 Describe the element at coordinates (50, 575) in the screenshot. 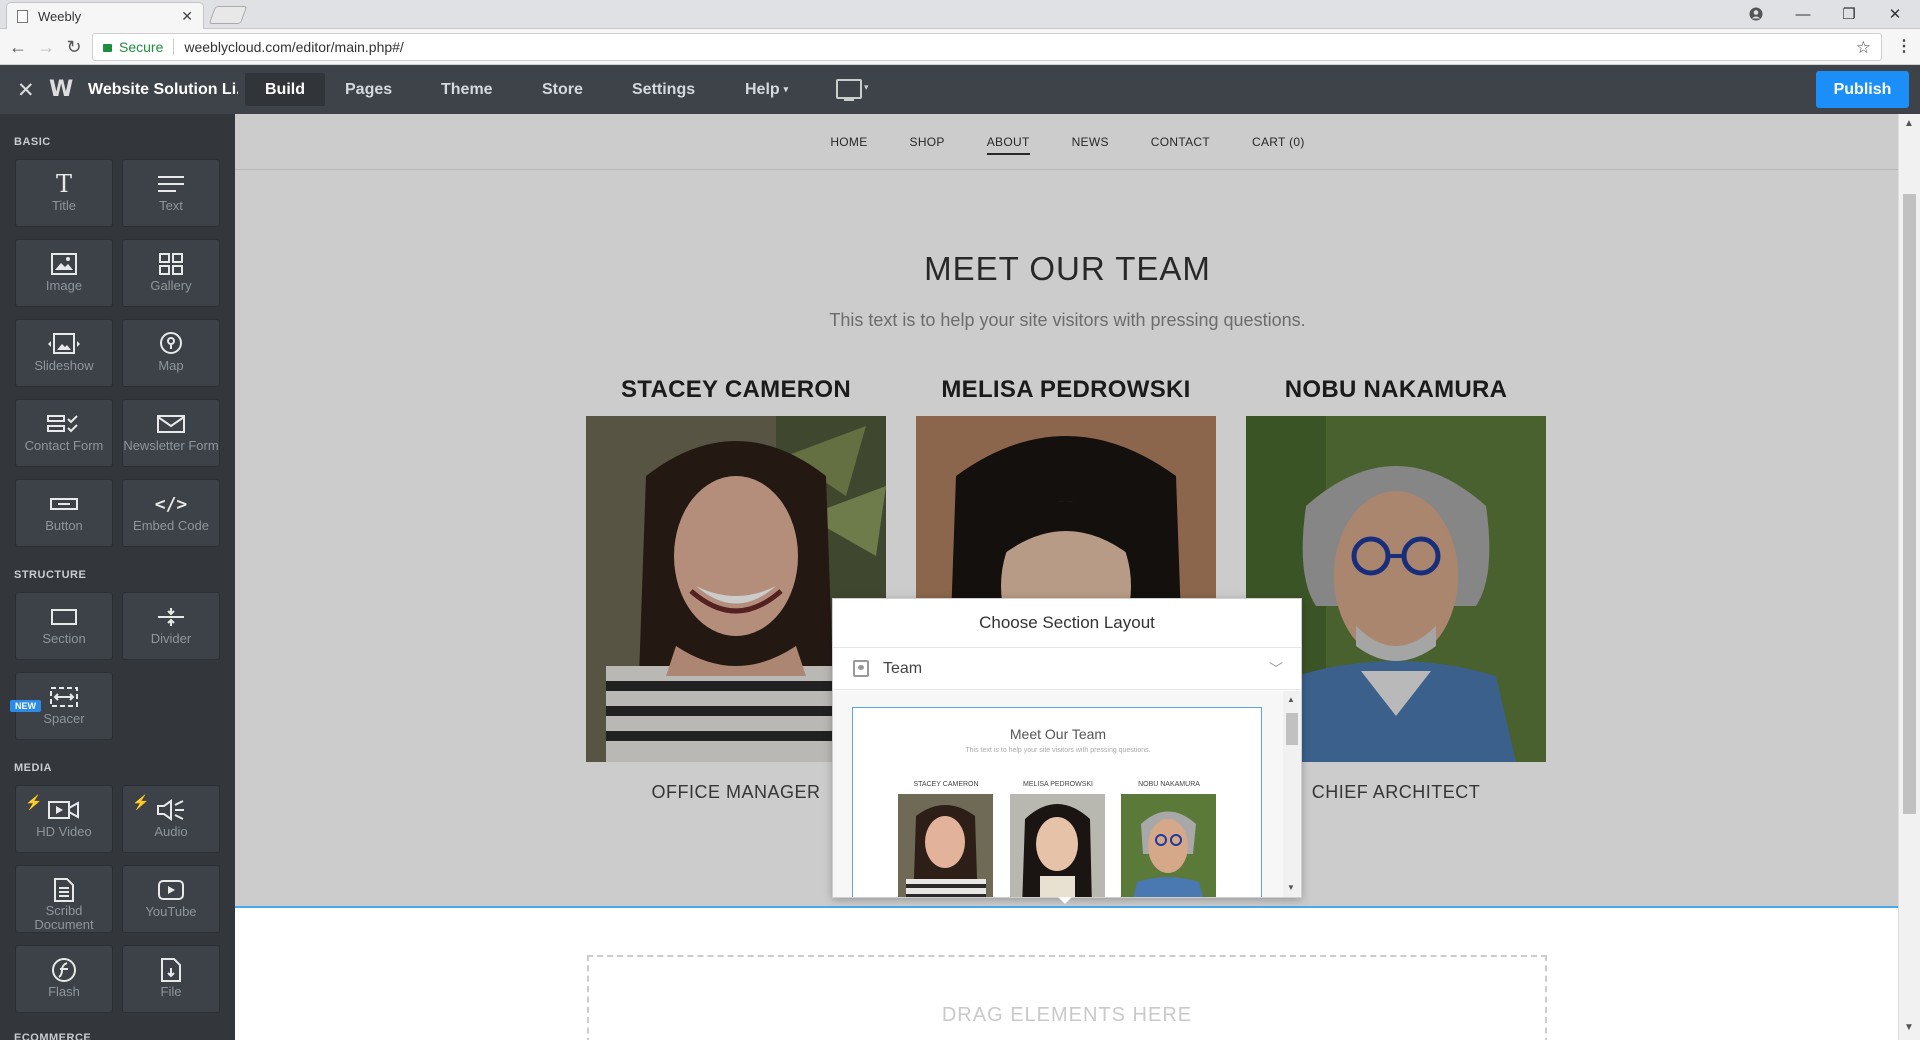

I see `section-heading-structure: STRUCTURE` at that location.